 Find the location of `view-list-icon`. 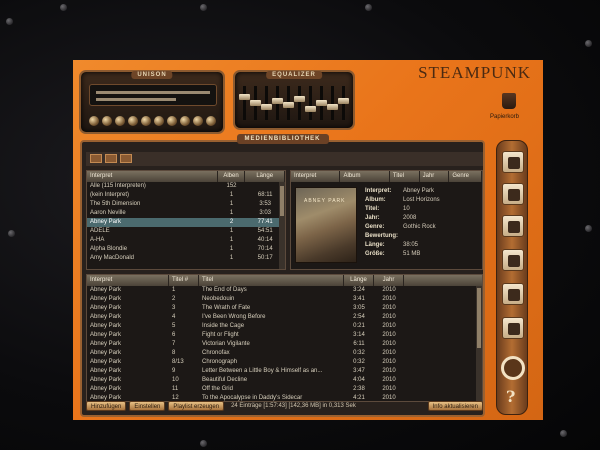

view-list-icon is located at coordinates (96, 158).